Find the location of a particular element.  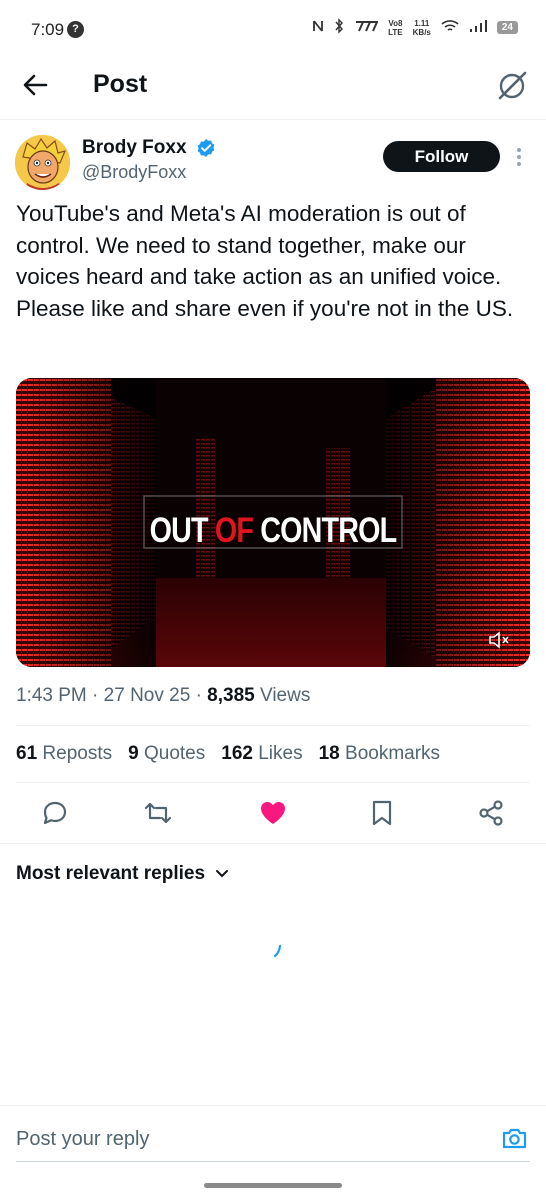

author-name: Brody Foxx is located at coordinates (134, 148).